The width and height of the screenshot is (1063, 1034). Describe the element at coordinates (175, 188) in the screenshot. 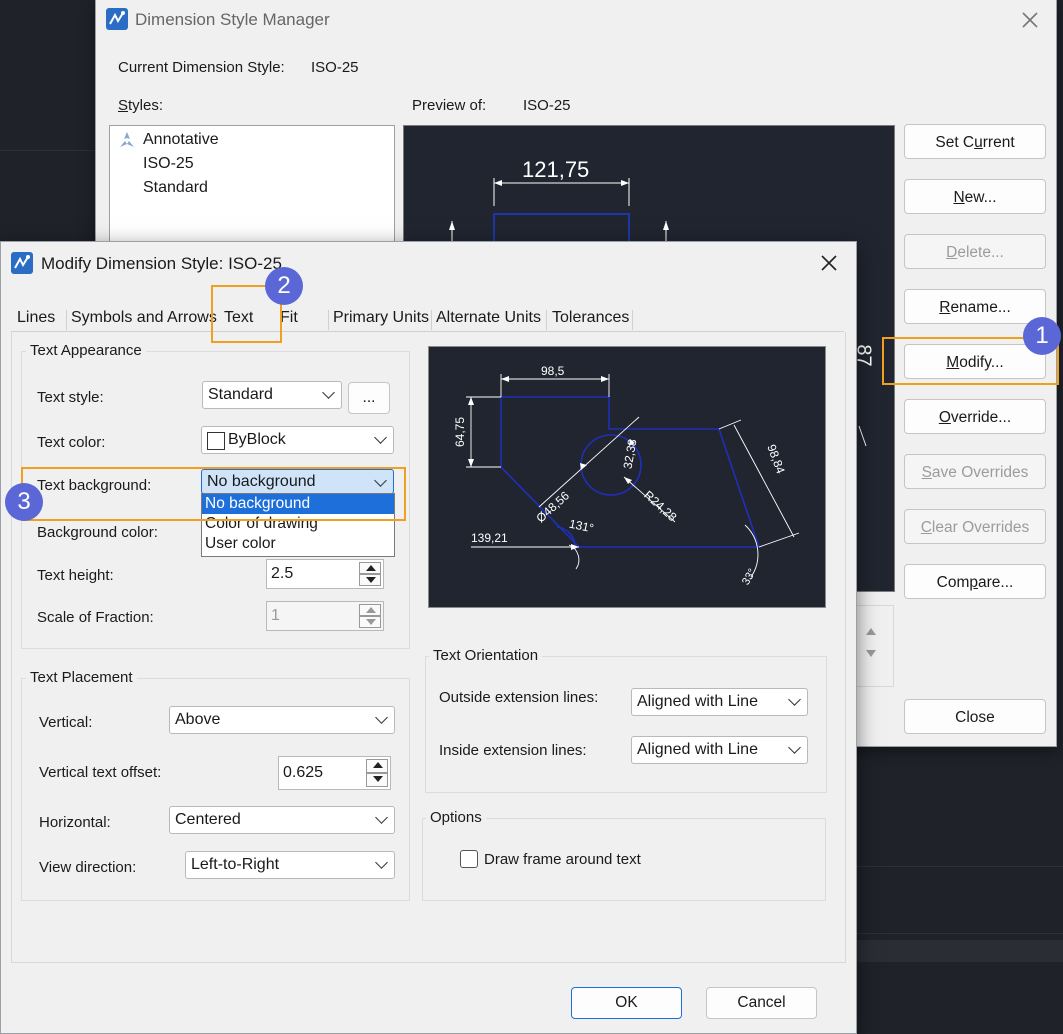

I see `style-item-standard: Standard` at that location.